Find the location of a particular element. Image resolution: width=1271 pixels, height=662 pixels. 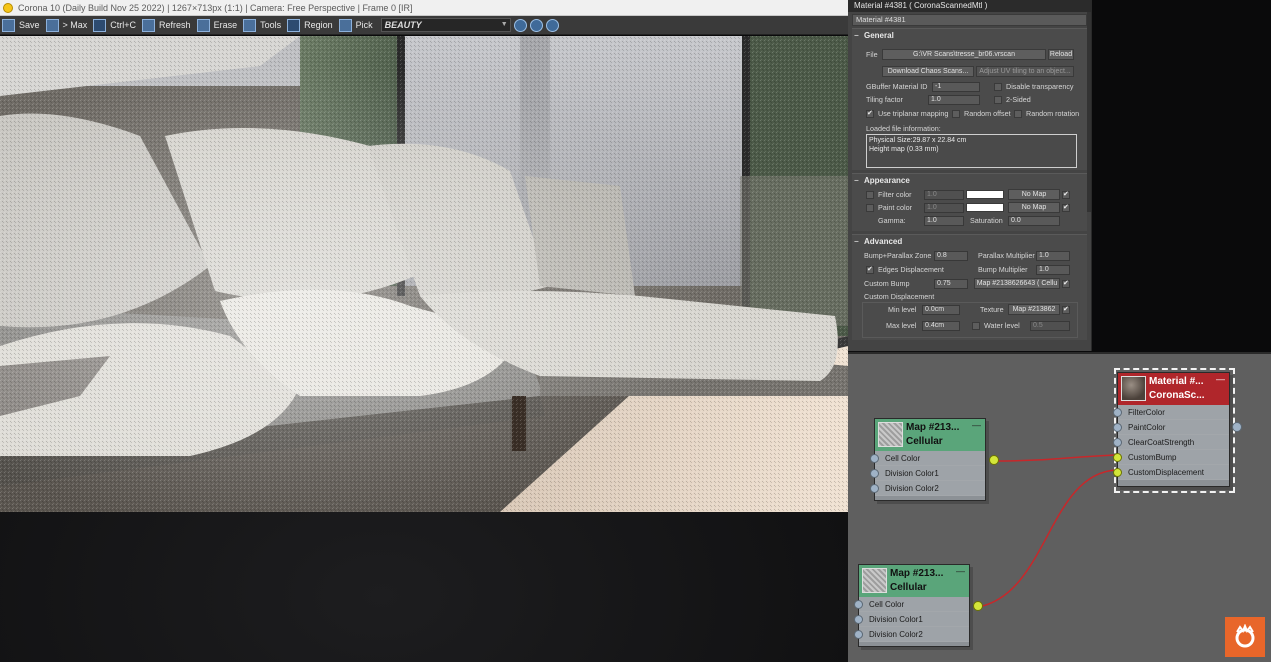

two-sided-checkbox is located at coordinates (998, 100).